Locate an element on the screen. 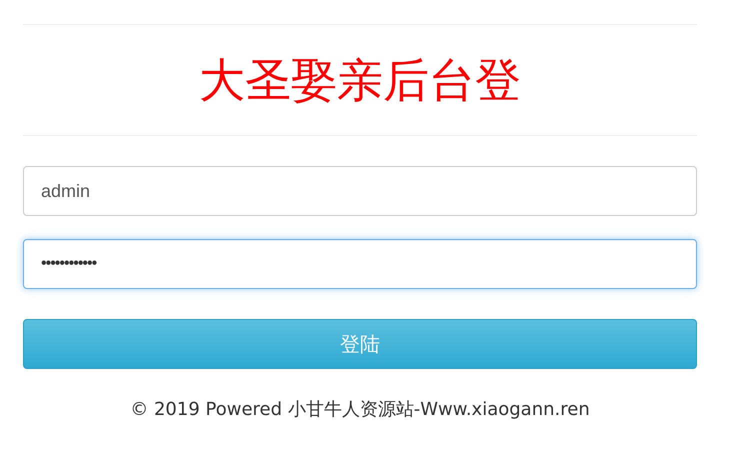 The image size is (753, 463). copyright-text: © 2019 Powered 小甘牛人资源站-Www.xiaogann.ren is located at coordinates (360, 409).